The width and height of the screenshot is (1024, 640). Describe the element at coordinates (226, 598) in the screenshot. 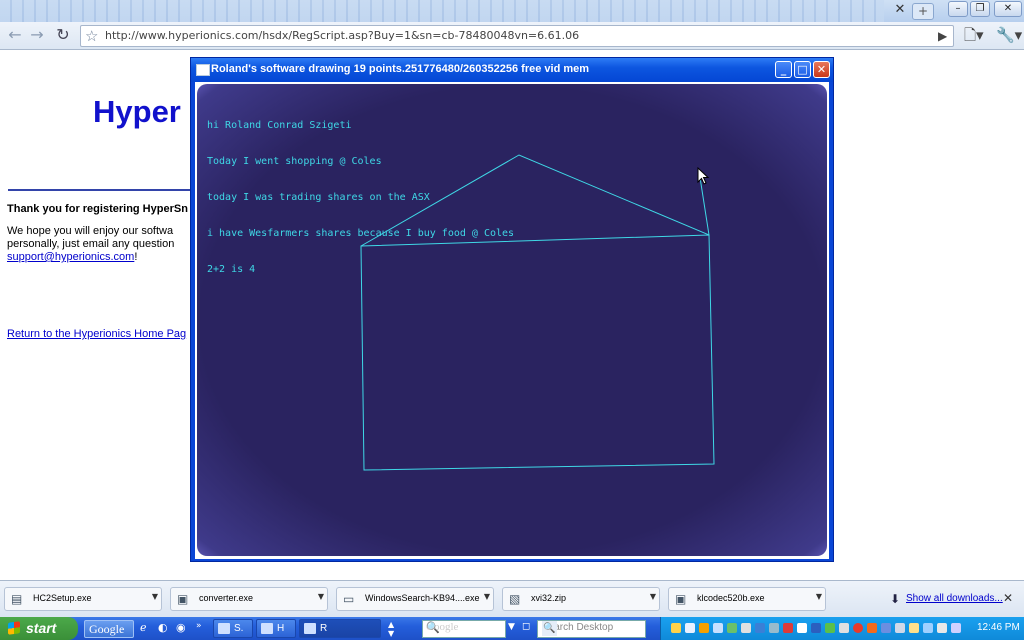

I see `download-name: converter.exe` at that location.